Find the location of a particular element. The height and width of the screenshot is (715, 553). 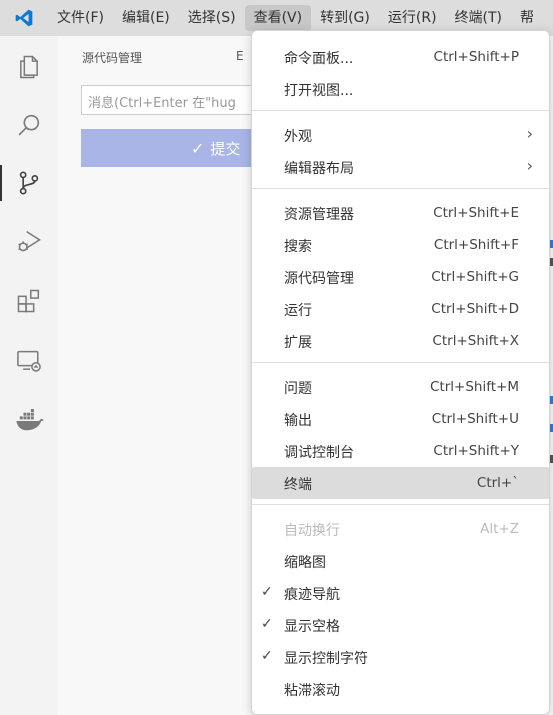

menu-item-label: 显示空格 is located at coordinates (312, 627).